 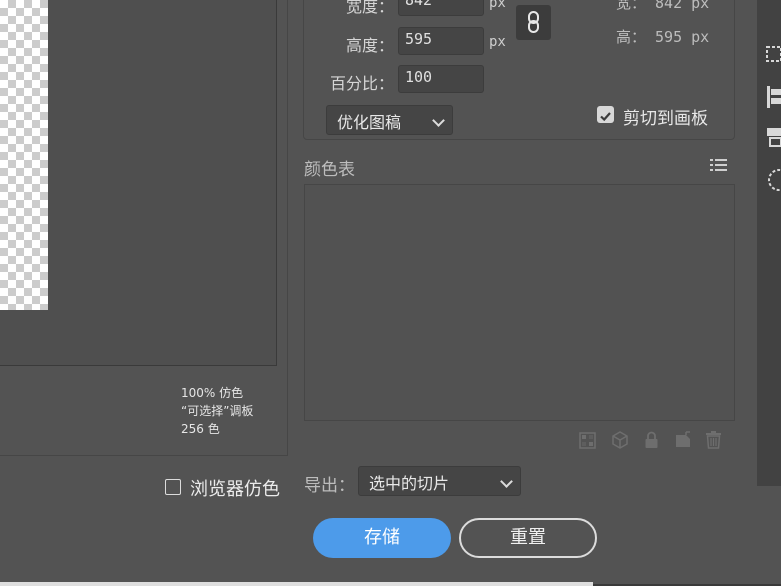 I want to click on width-input: 842, so click(x=441, y=8).